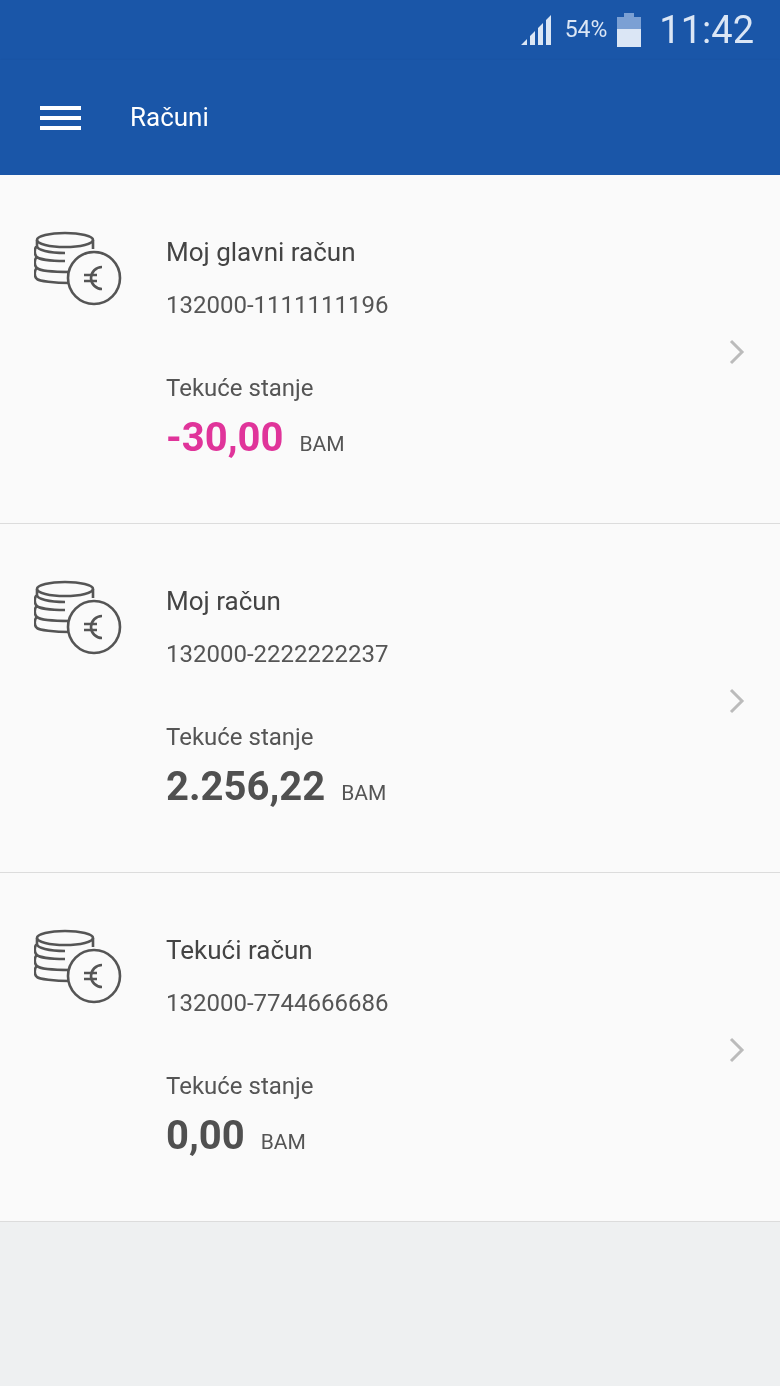  Describe the element at coordinates (224, 601) in the screenshot. I see `account-name: Moj račun` at that location.